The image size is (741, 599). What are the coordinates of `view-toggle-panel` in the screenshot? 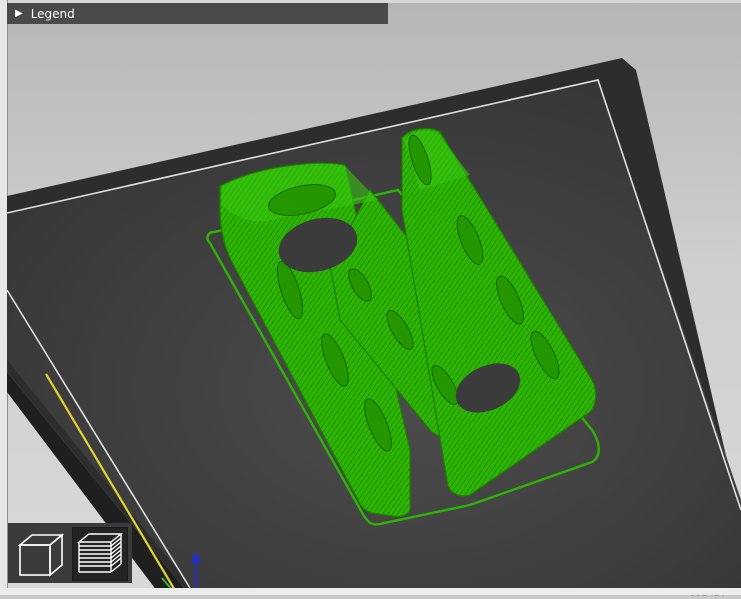 It's located at (70, 553).